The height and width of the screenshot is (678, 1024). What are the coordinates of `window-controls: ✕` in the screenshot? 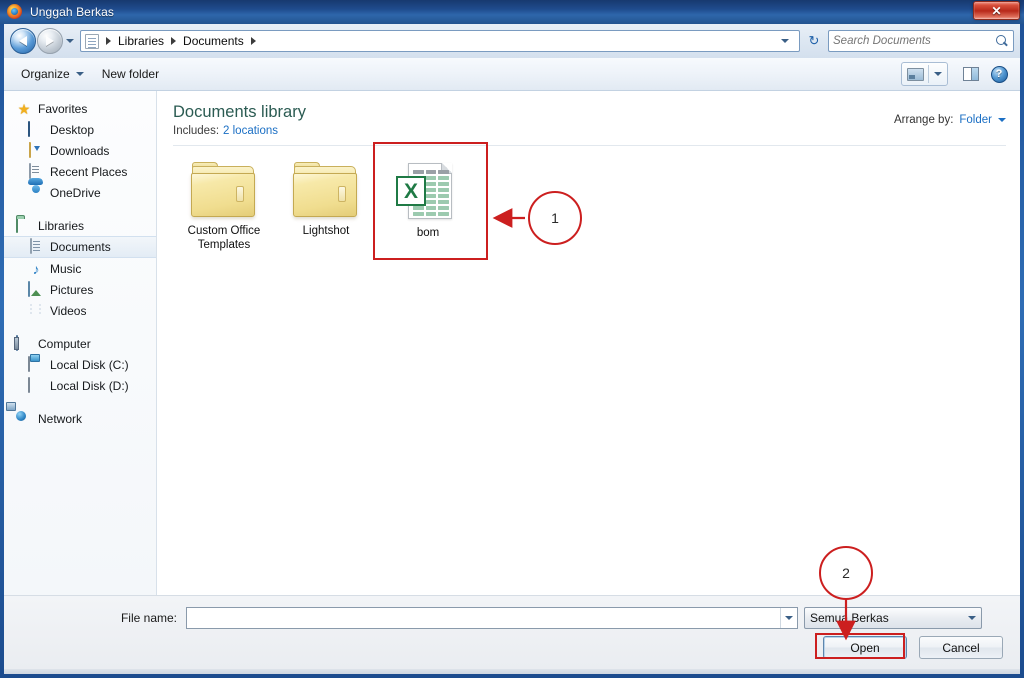 It's located at (996, 10).